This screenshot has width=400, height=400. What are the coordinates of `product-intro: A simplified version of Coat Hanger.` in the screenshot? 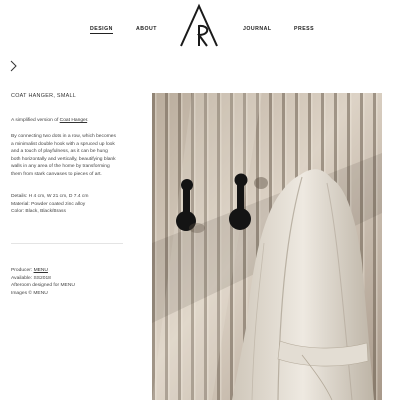 It's located at (50, 120).